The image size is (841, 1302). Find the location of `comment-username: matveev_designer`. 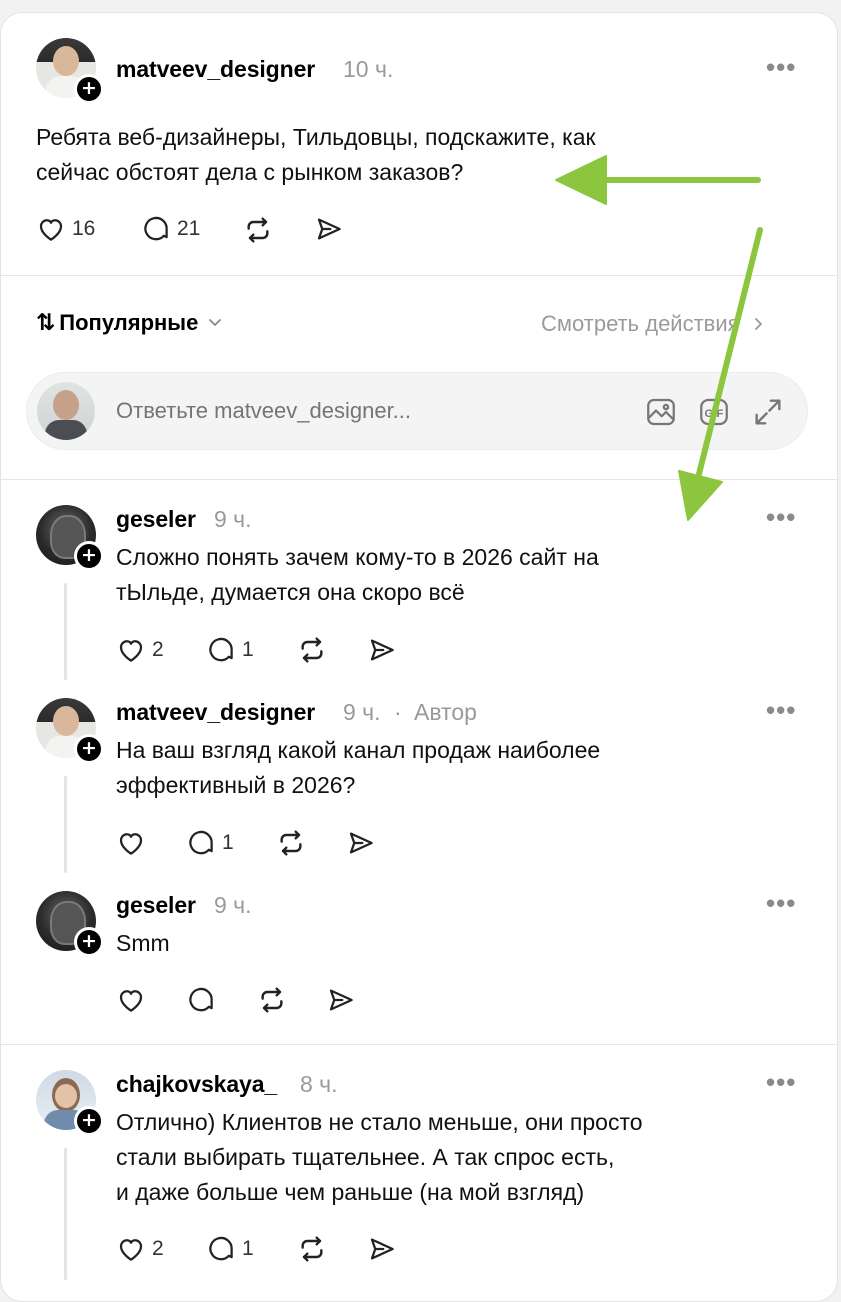

comment-username: matveev_designer is located at coordinates (215, 712).